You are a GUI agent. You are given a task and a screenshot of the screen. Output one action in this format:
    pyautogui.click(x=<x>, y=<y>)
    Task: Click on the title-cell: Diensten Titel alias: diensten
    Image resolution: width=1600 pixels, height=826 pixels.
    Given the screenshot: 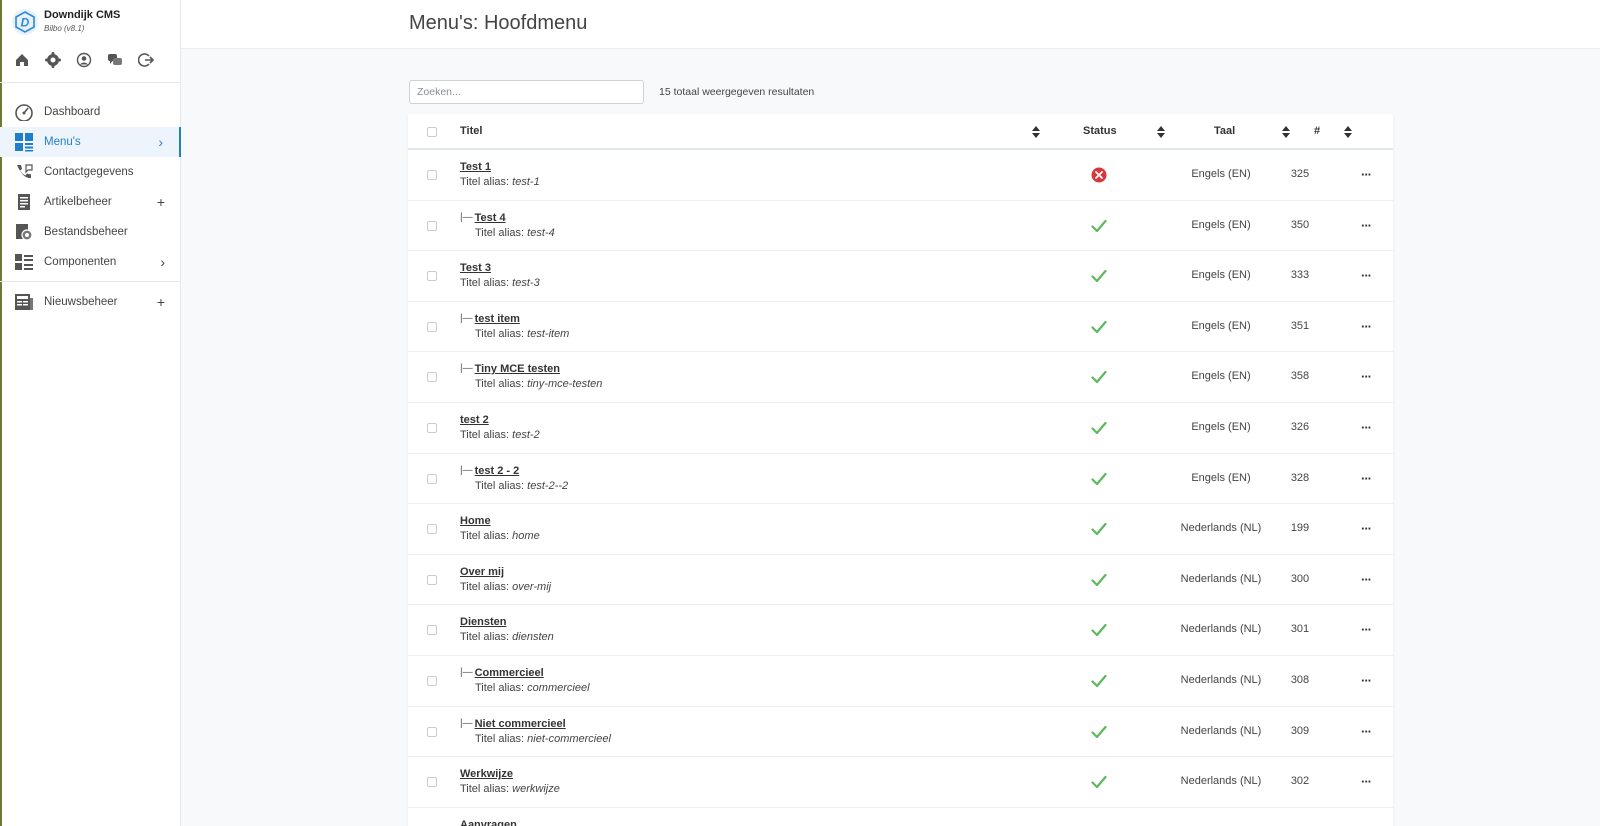 What is the action you would take?
    pyautogui.click(x=507, y=630)
    